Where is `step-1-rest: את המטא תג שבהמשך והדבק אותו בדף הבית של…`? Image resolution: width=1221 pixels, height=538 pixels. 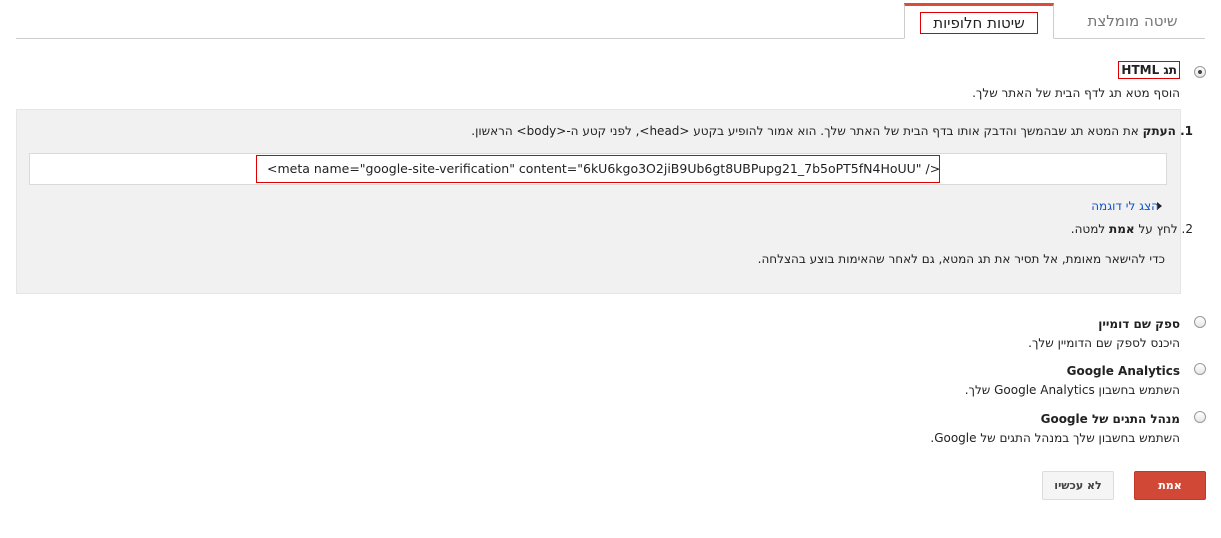 step-1-rest: את המטא תג שבהמשך והדבק אותו בדף הבית של… is located at coordinates (807, 131).